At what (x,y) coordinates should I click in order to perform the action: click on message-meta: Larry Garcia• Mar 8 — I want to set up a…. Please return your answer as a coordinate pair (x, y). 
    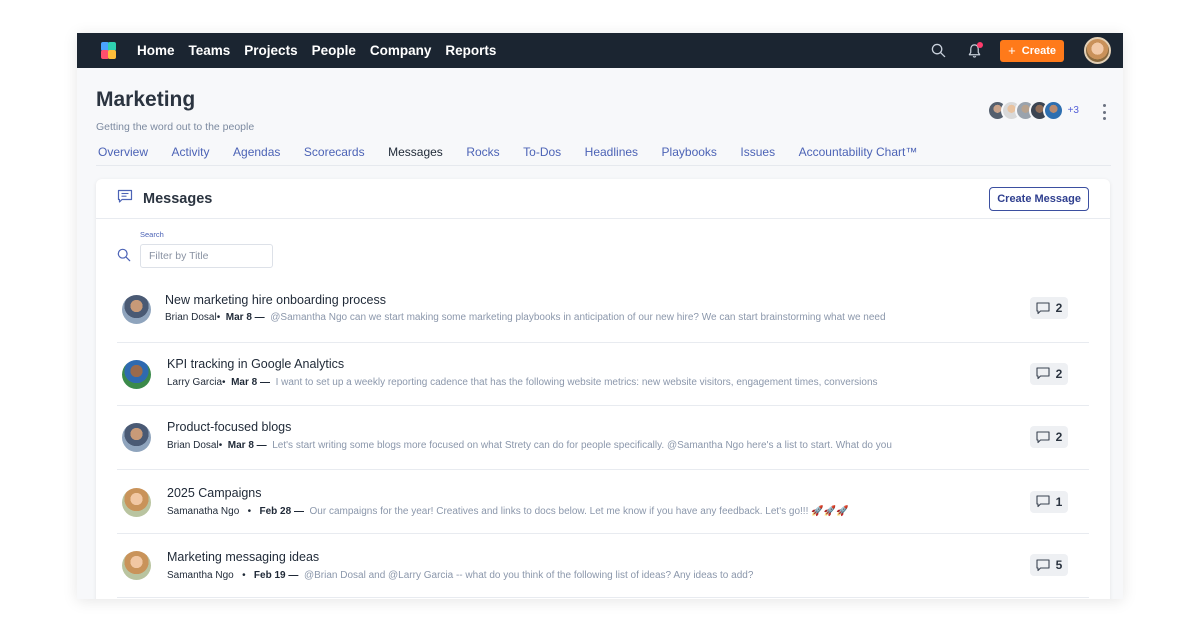
    Looking at the image, I should click on (522, 382).